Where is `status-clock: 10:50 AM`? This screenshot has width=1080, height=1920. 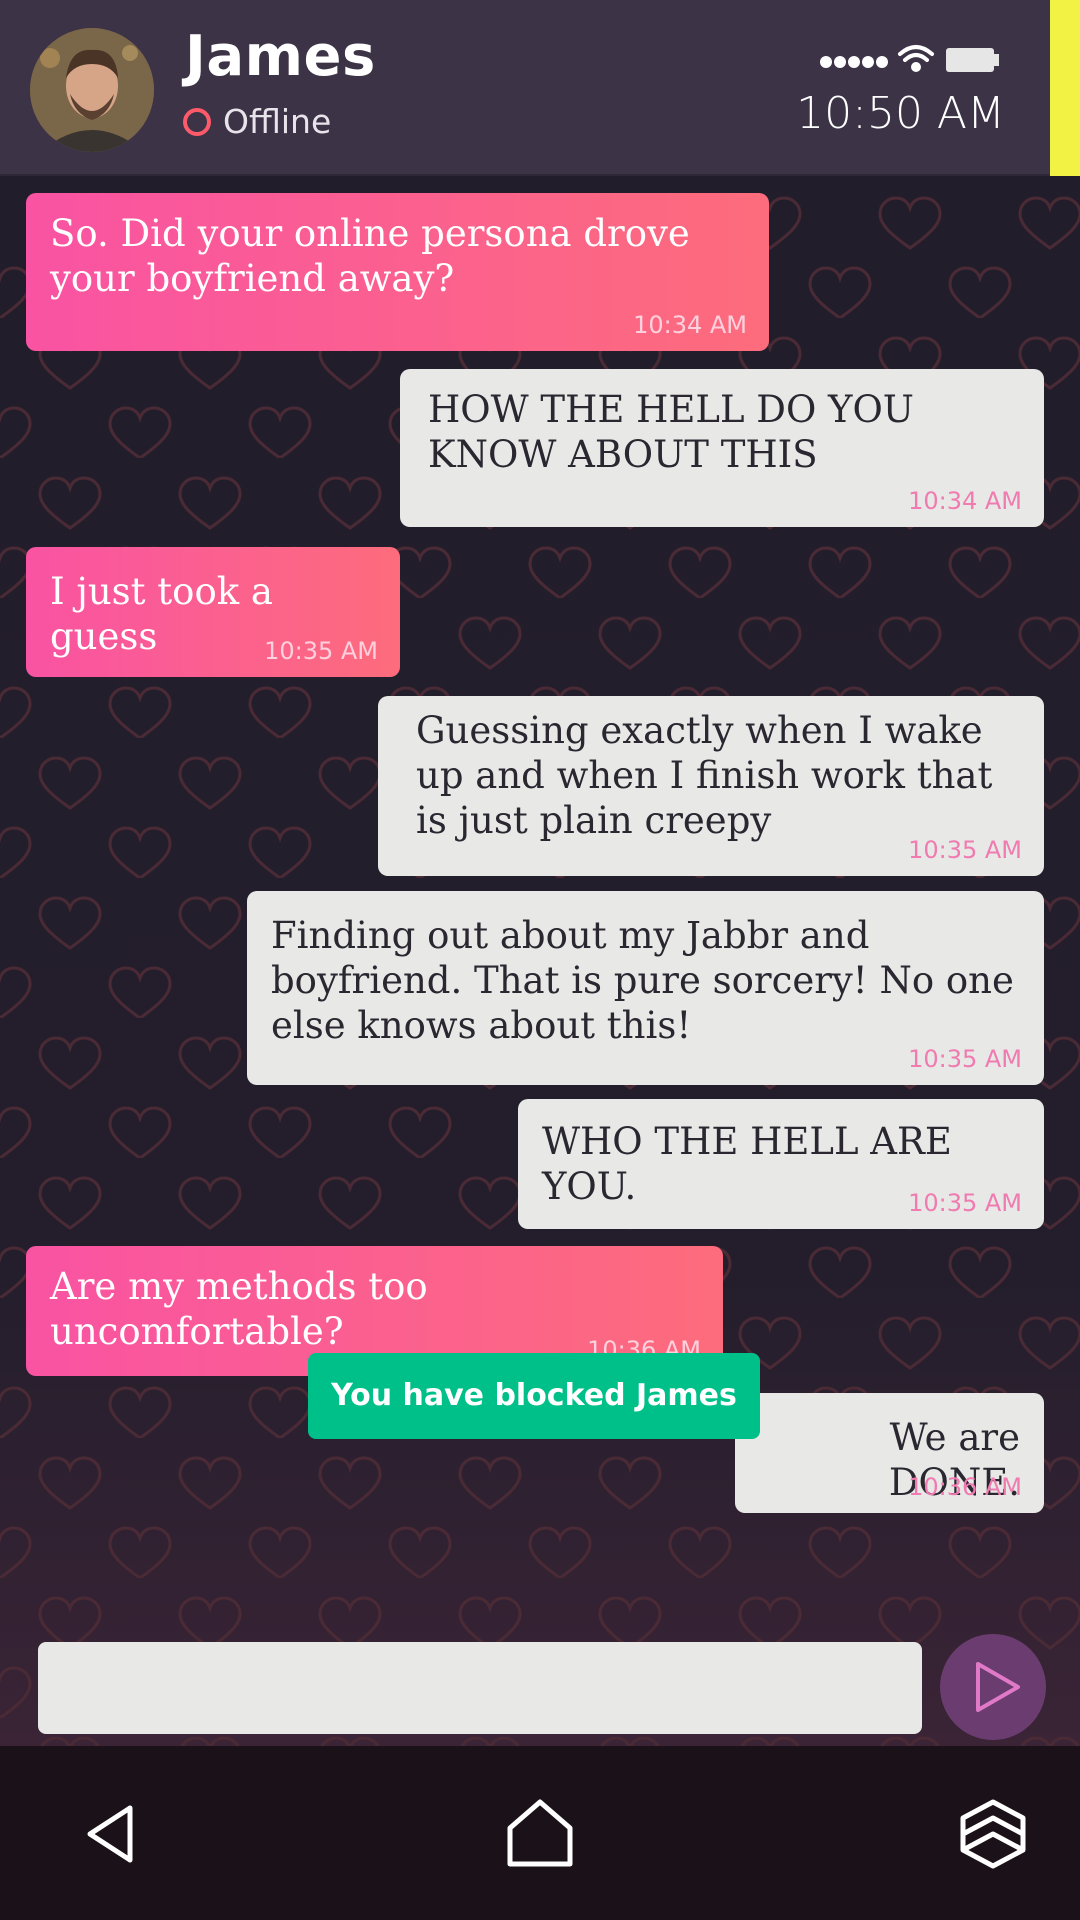 status-clock: 10:50 AM is located at coordinates (900, 113).